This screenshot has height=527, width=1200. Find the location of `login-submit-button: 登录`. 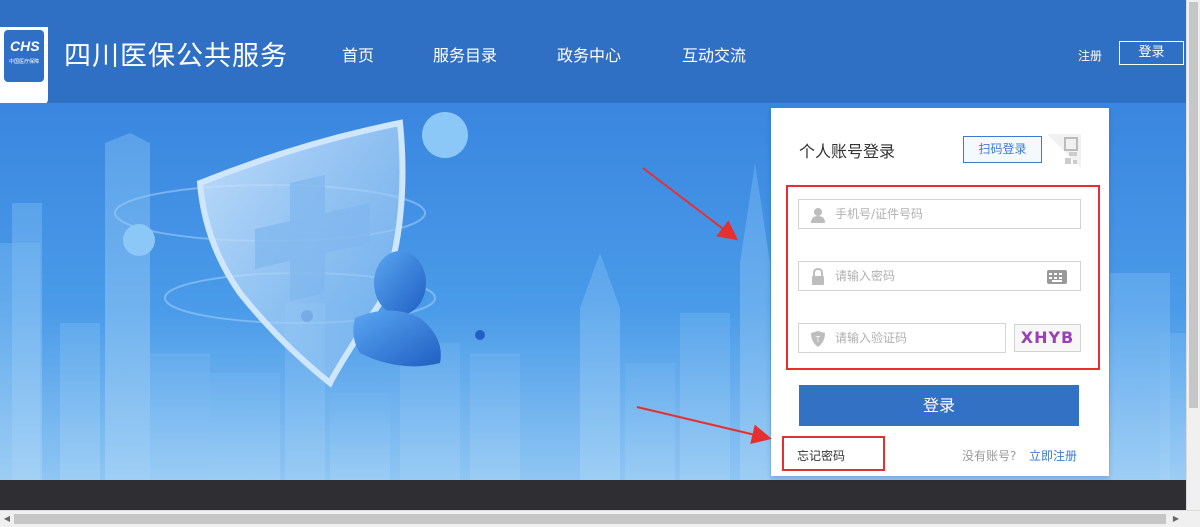

login-submit-button: 登录 is located at coordinates (939, 405).